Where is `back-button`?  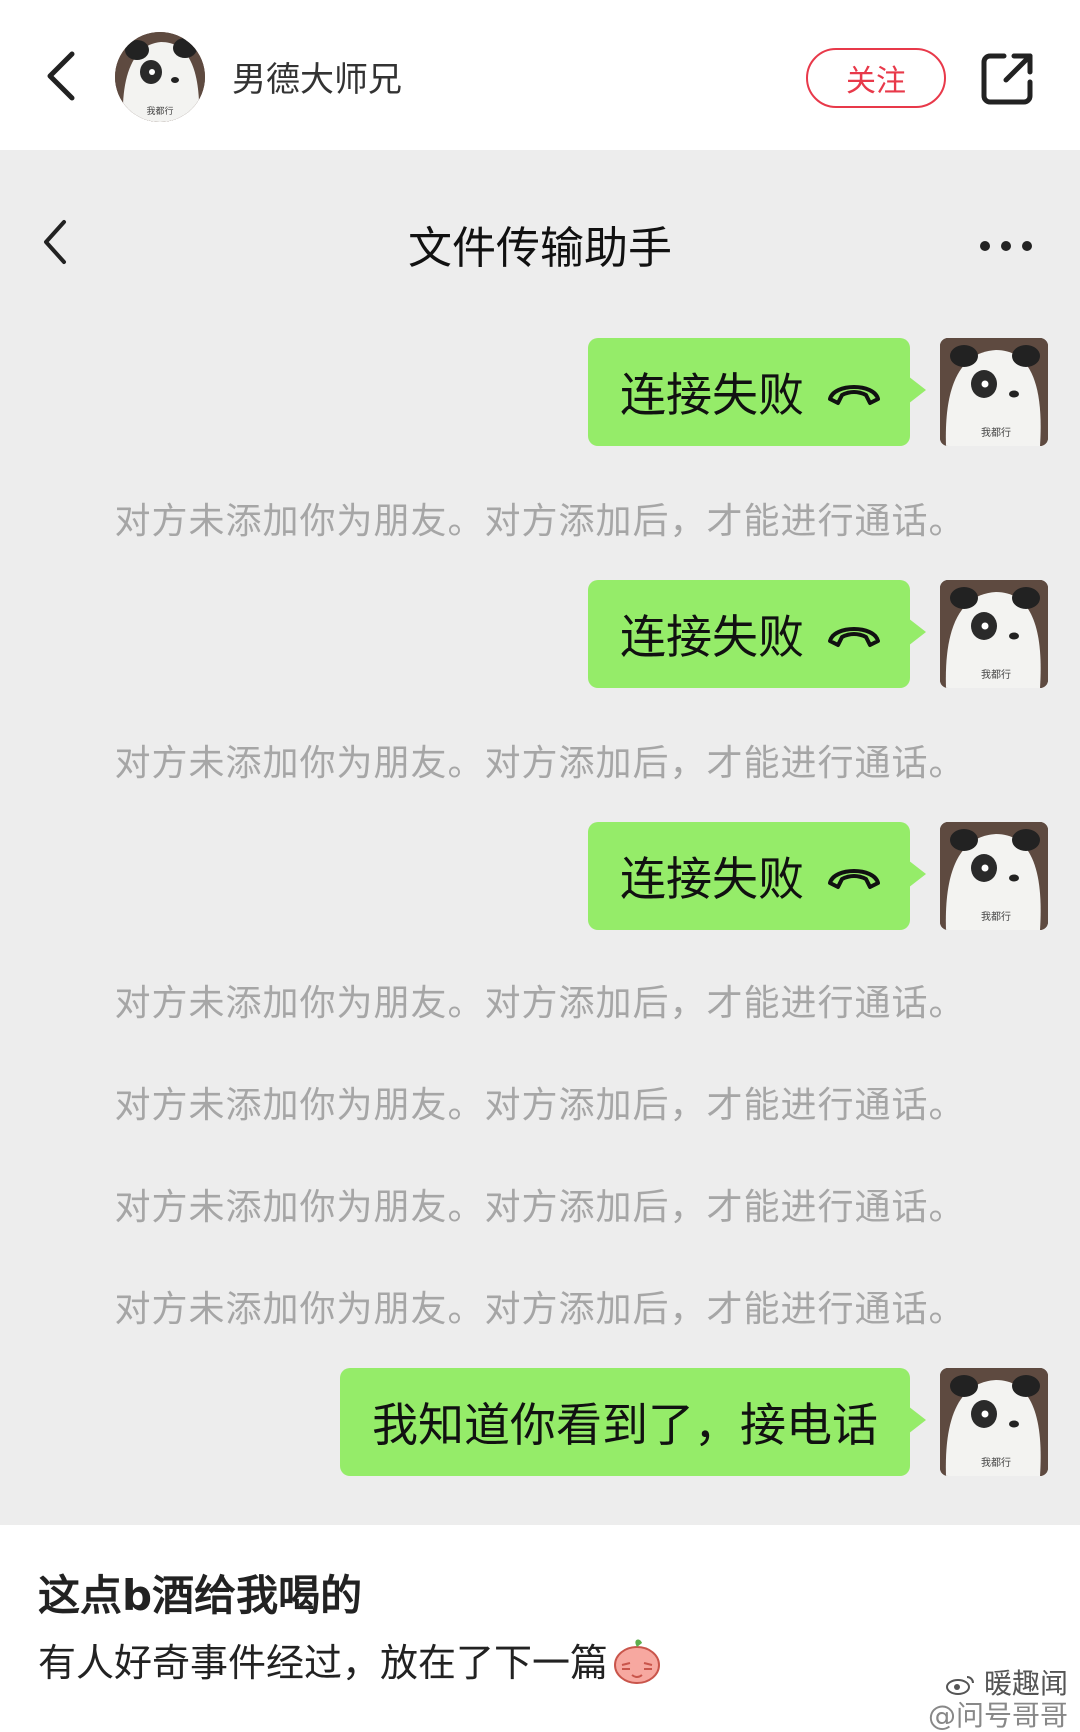 back-button is located at coordinates (62, 76).